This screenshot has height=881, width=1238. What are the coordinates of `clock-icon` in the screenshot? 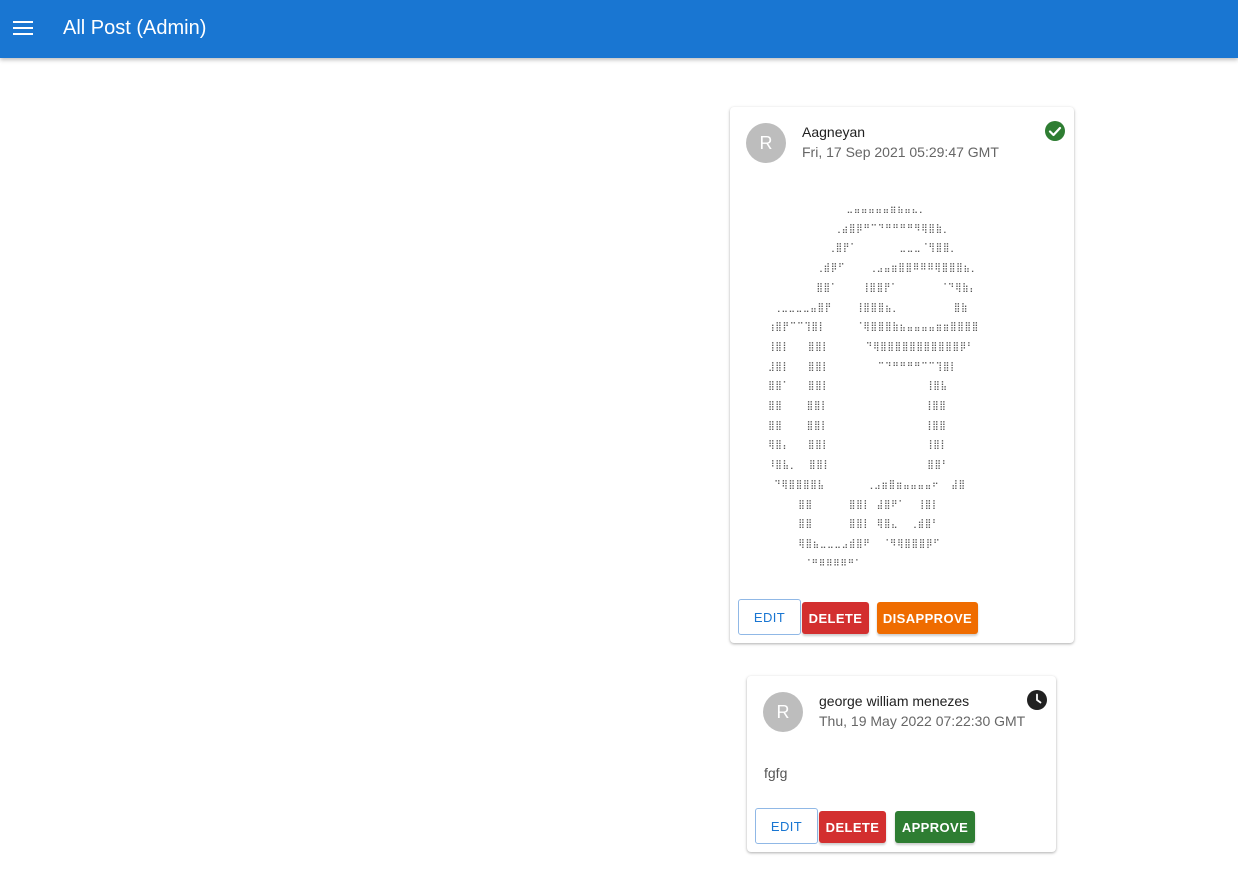 It's located at (1037, 700).